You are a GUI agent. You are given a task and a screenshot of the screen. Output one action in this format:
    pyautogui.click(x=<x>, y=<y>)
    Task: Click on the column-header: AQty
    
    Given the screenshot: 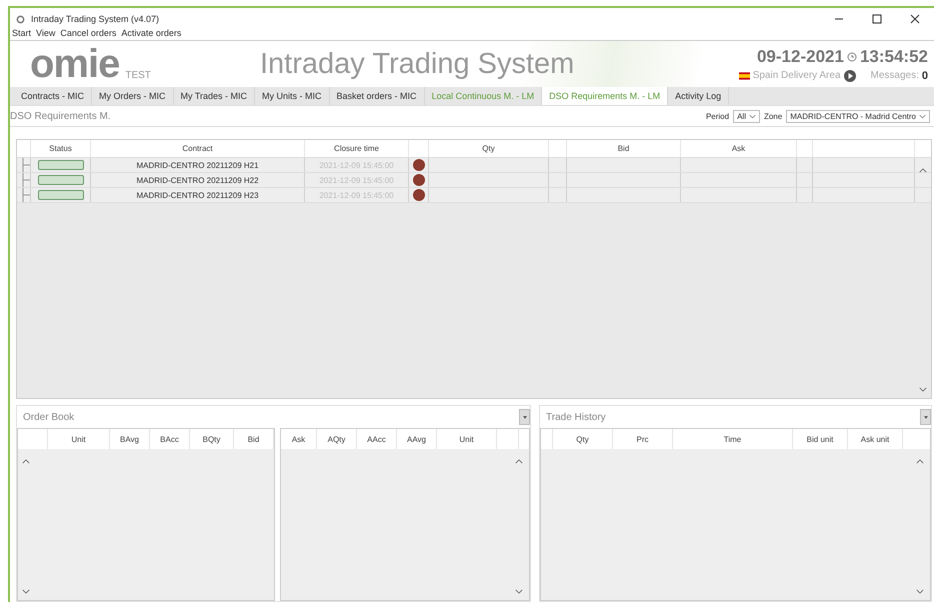 What is the action you would take?
    pyautogui.click(x=337, y=439)
    